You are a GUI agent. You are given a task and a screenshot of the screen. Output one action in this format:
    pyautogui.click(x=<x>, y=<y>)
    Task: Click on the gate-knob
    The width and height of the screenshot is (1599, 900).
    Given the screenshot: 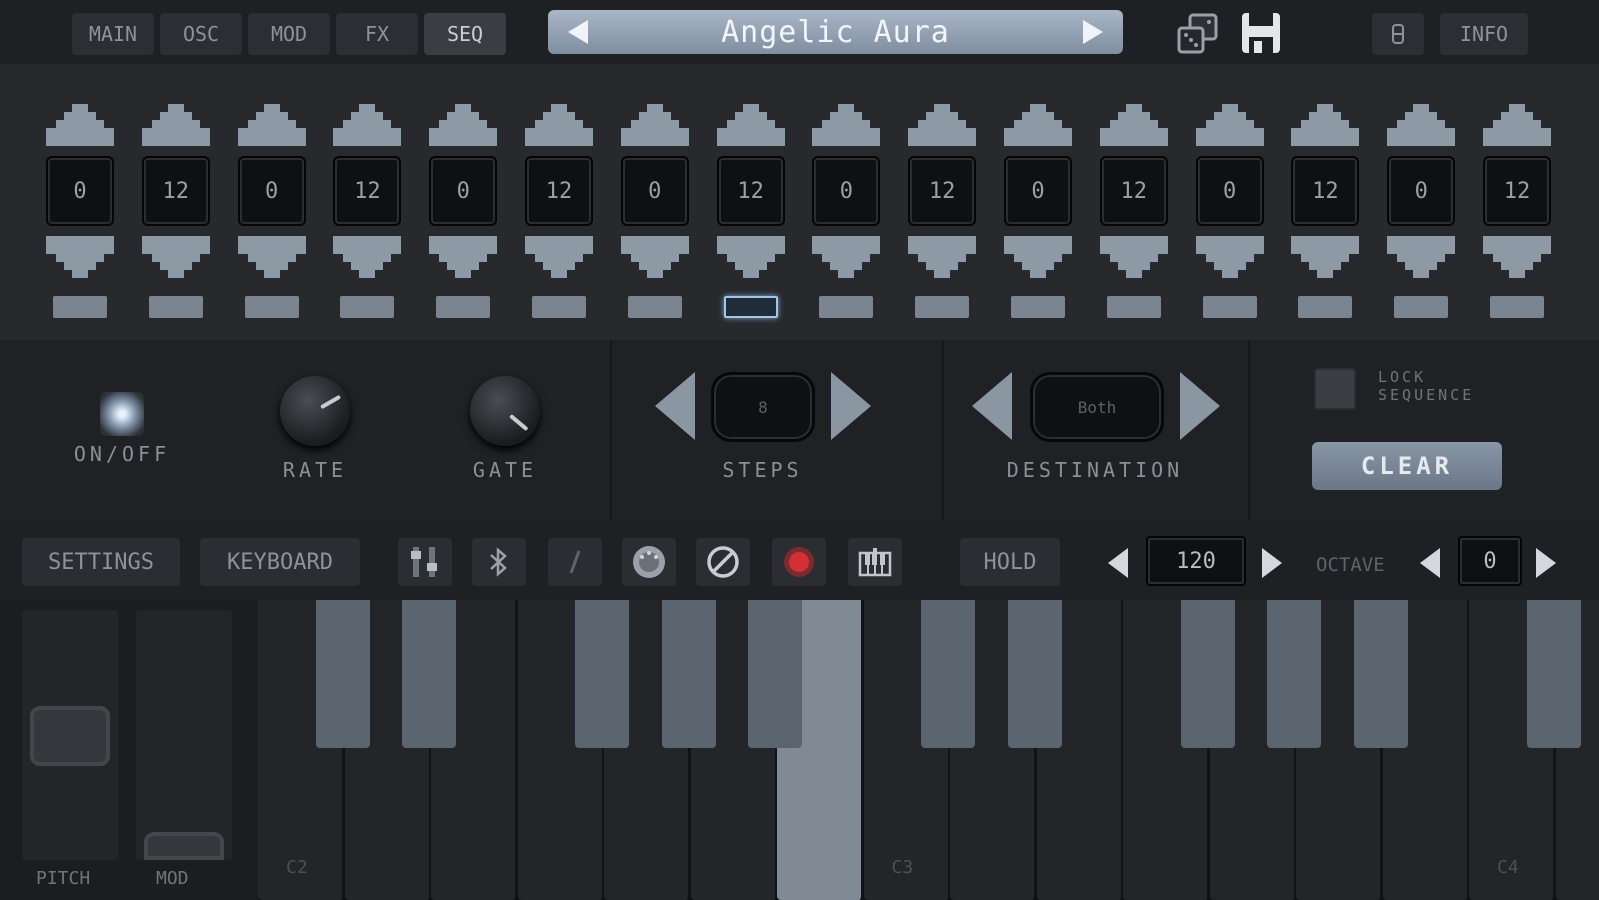 What is the action you would take?
    pyautogui.click(x=505, y=411)
    